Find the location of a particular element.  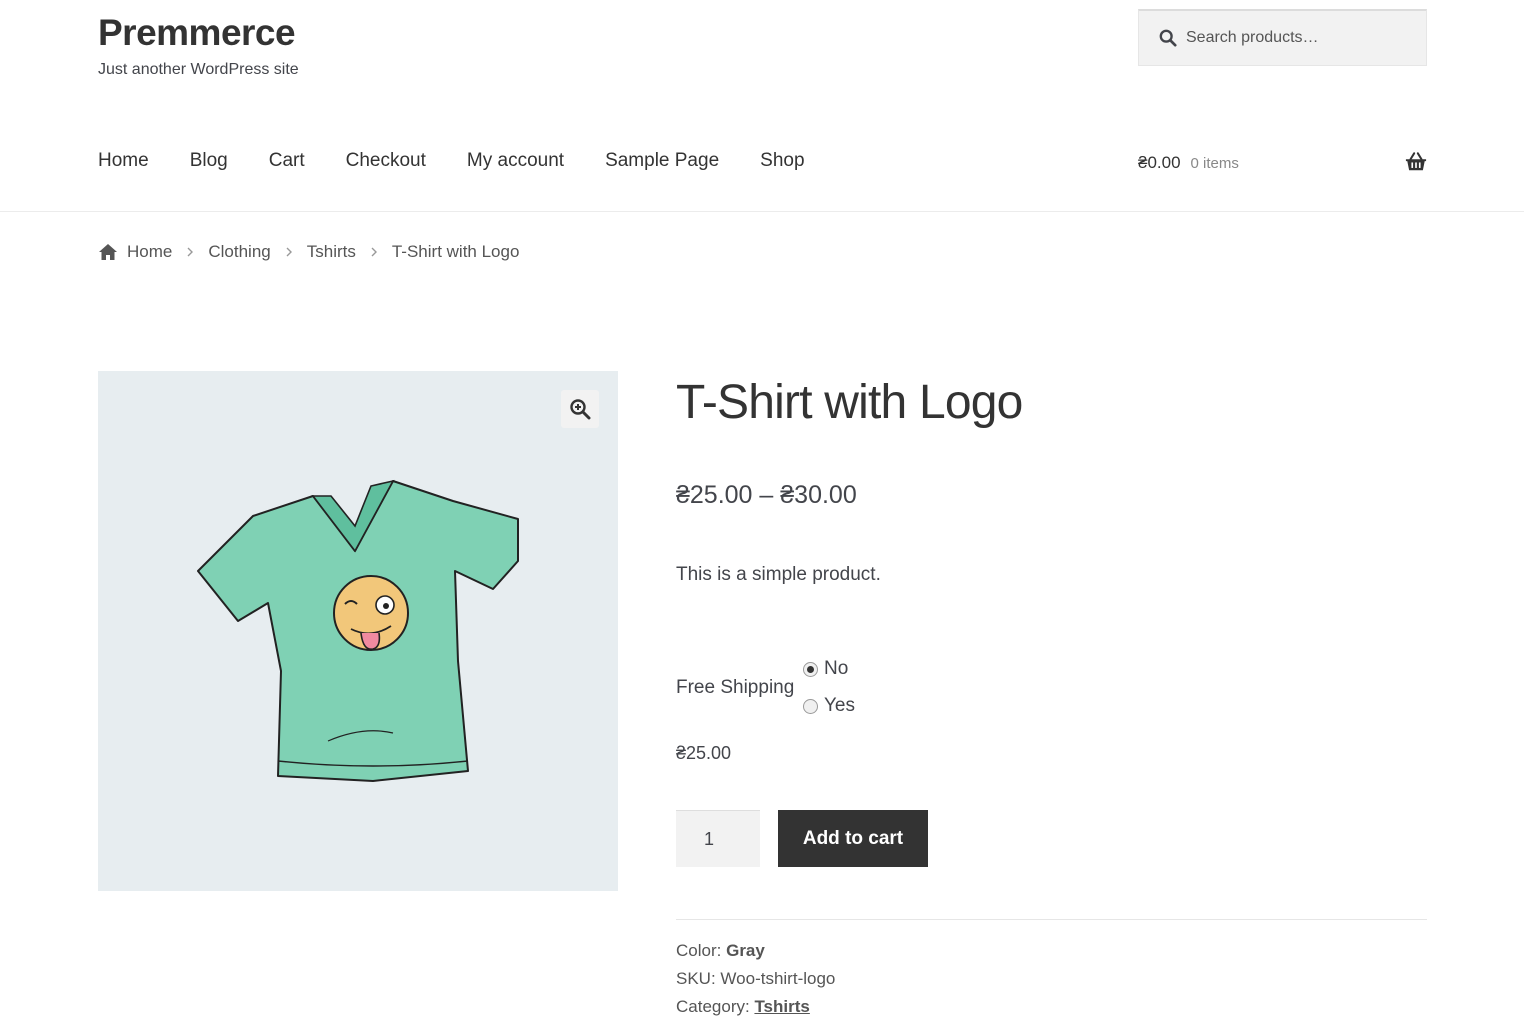

meta-sku: SKU: Woo-tshirt-logo is located at coordinates (755, 979).